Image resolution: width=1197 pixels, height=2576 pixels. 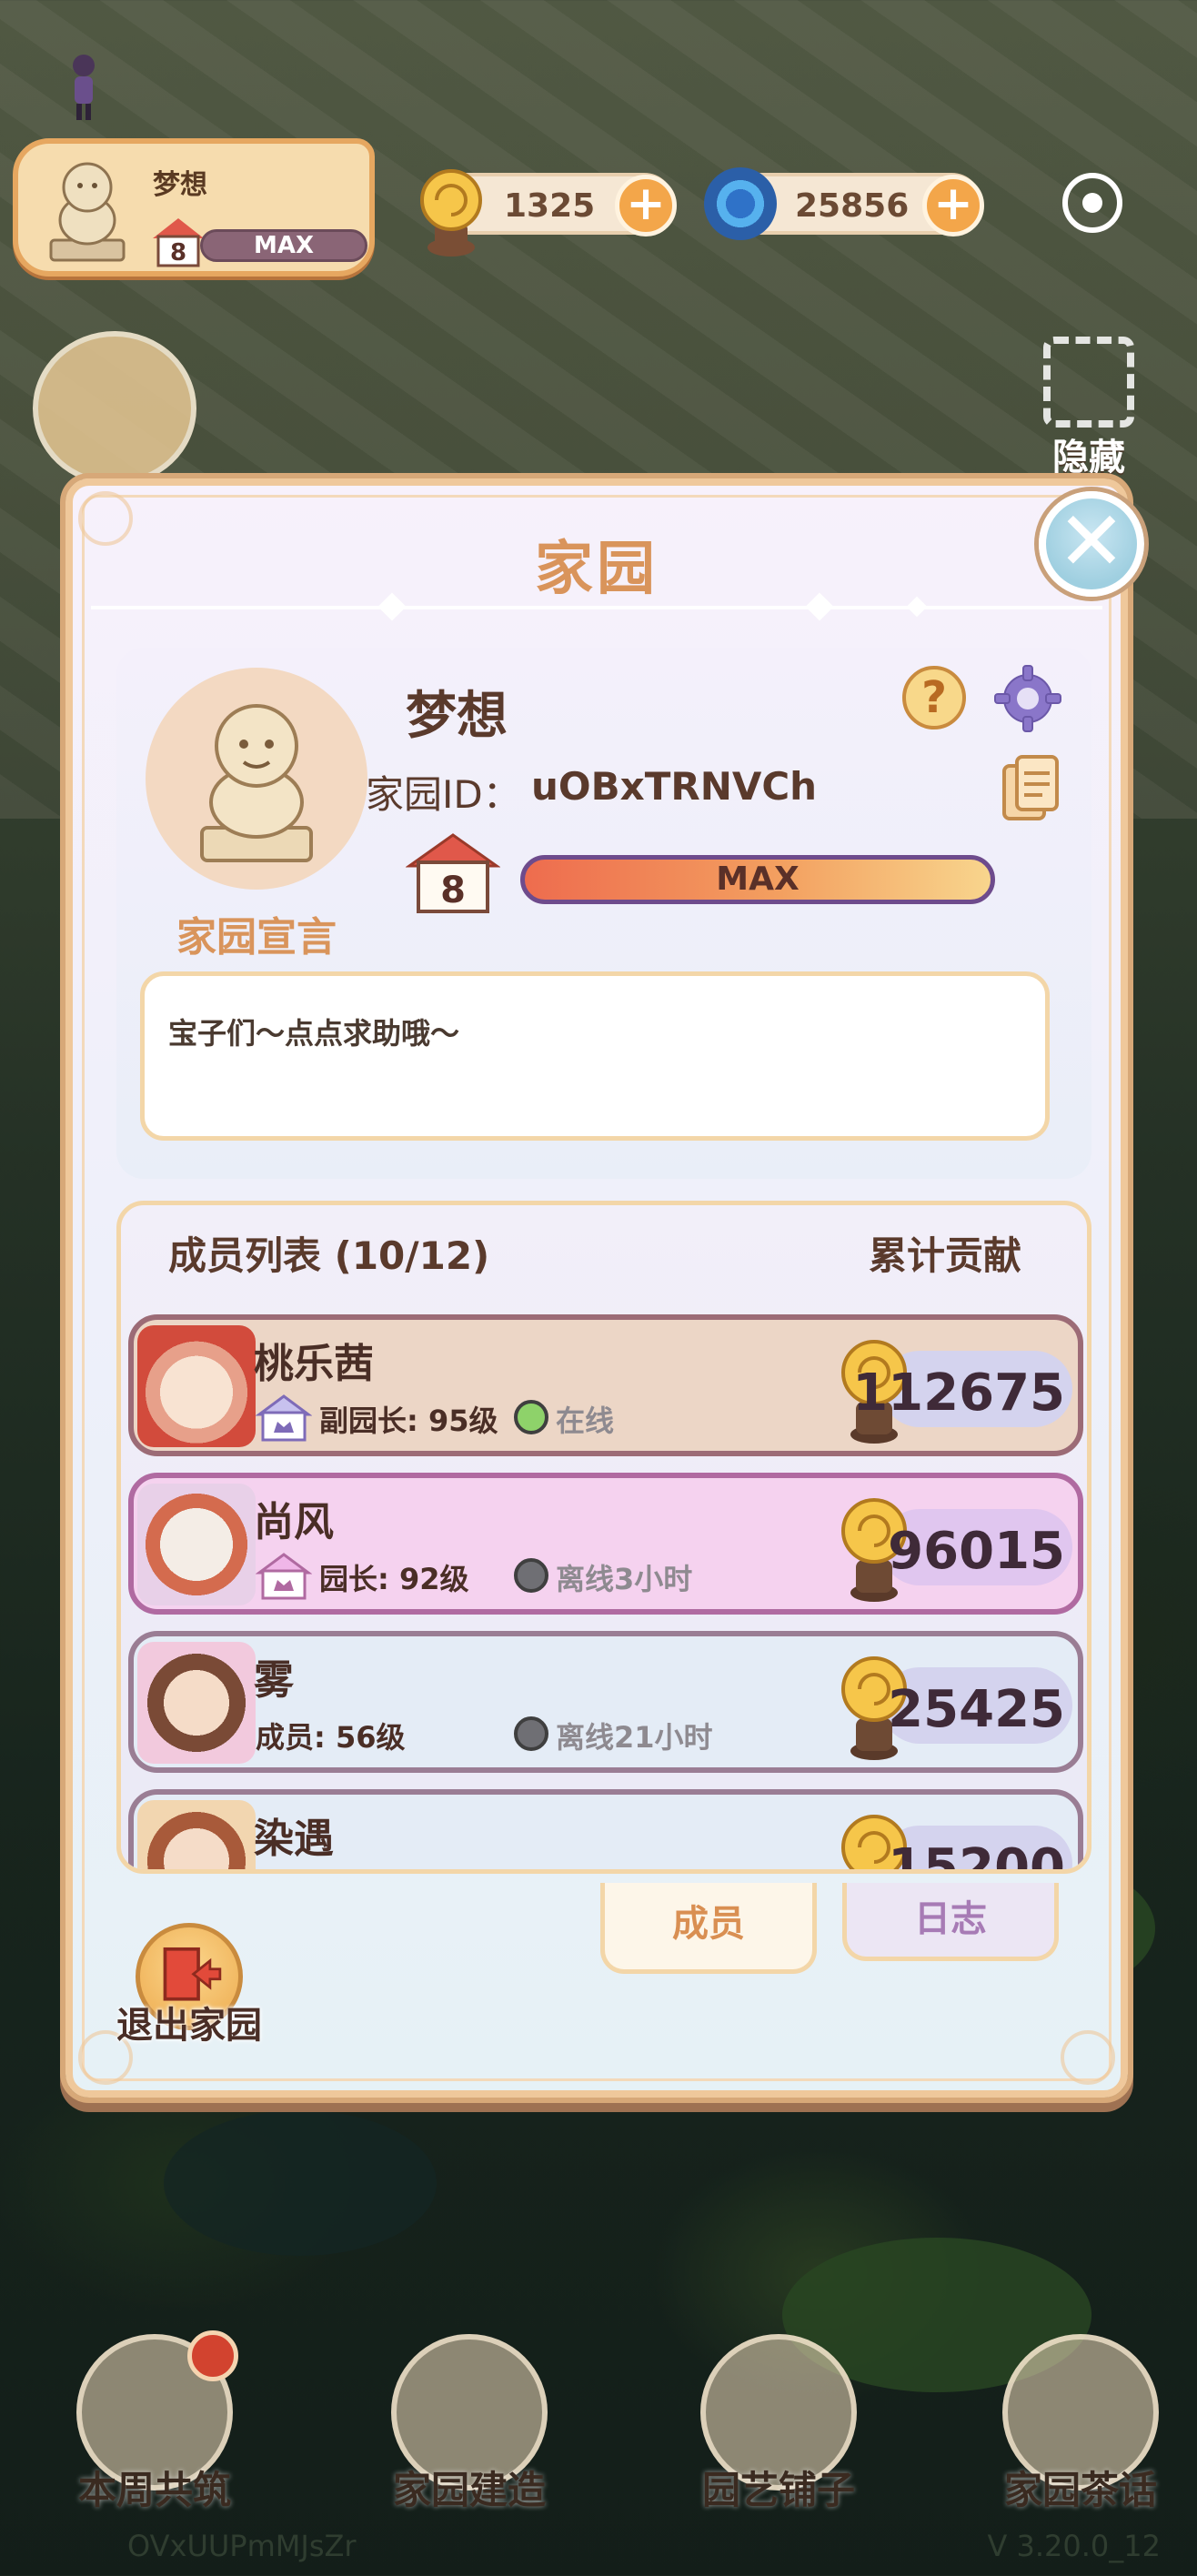 What do you see at coordinates (958, 1393) in the screenshot?
I see `member-contribution: 112675` at bounding box center [958, 1393].